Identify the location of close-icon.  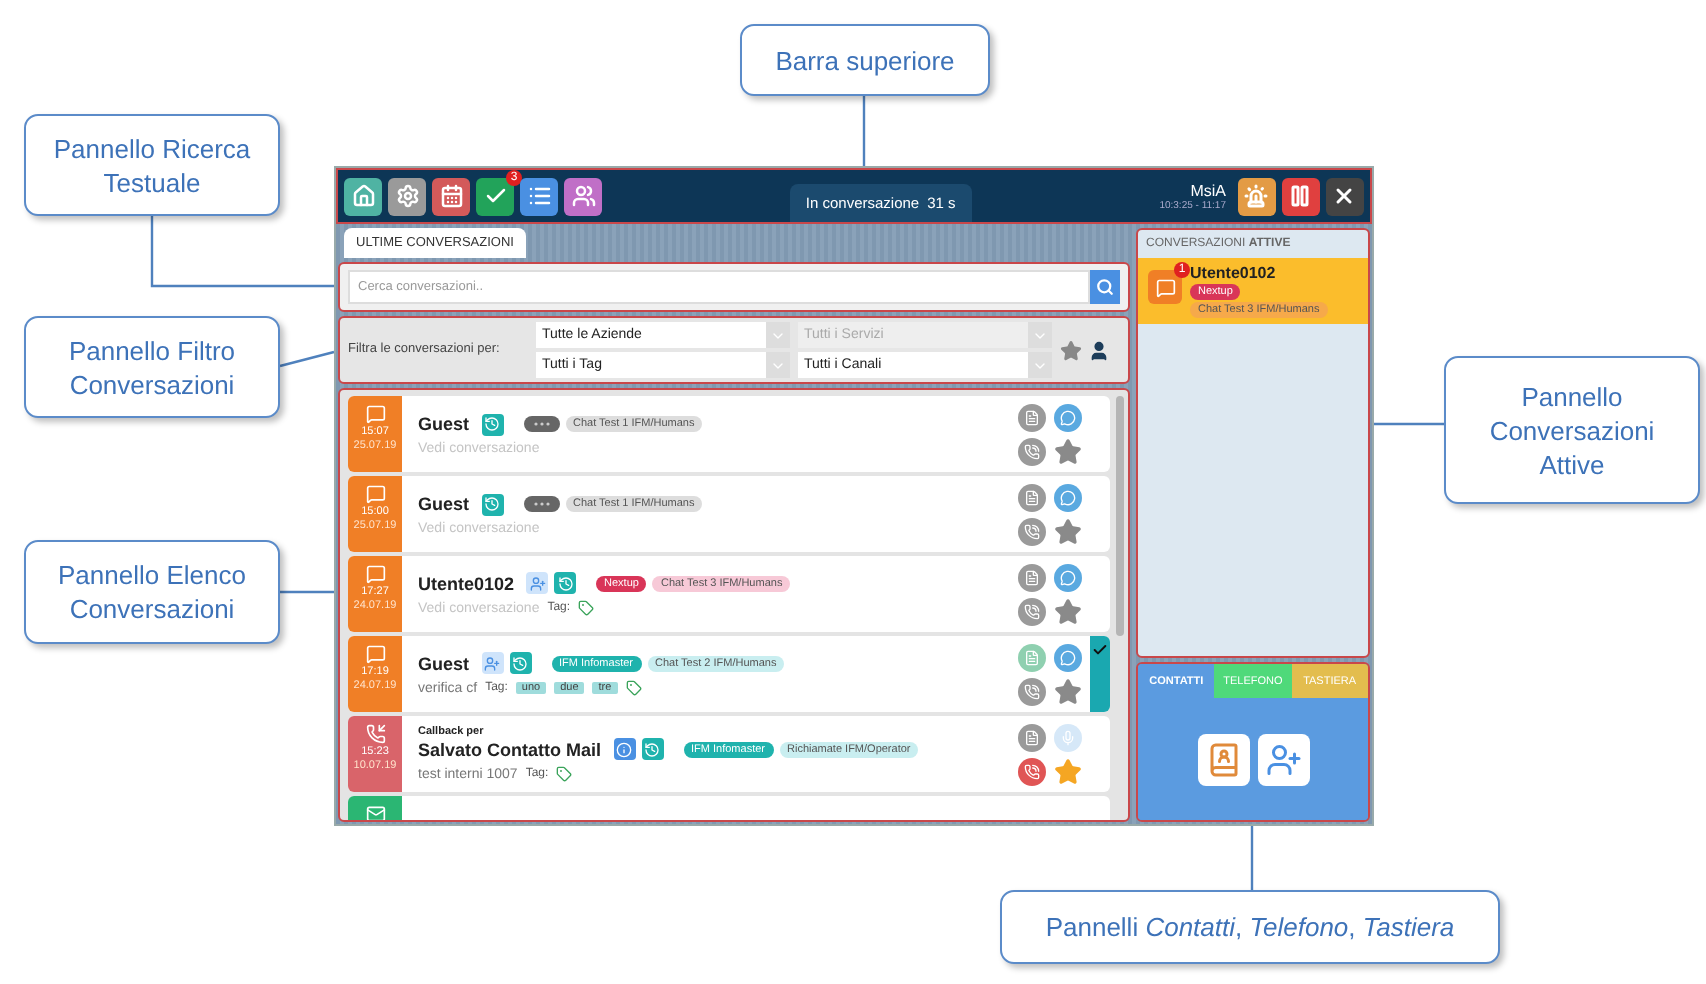
(1344, 196).